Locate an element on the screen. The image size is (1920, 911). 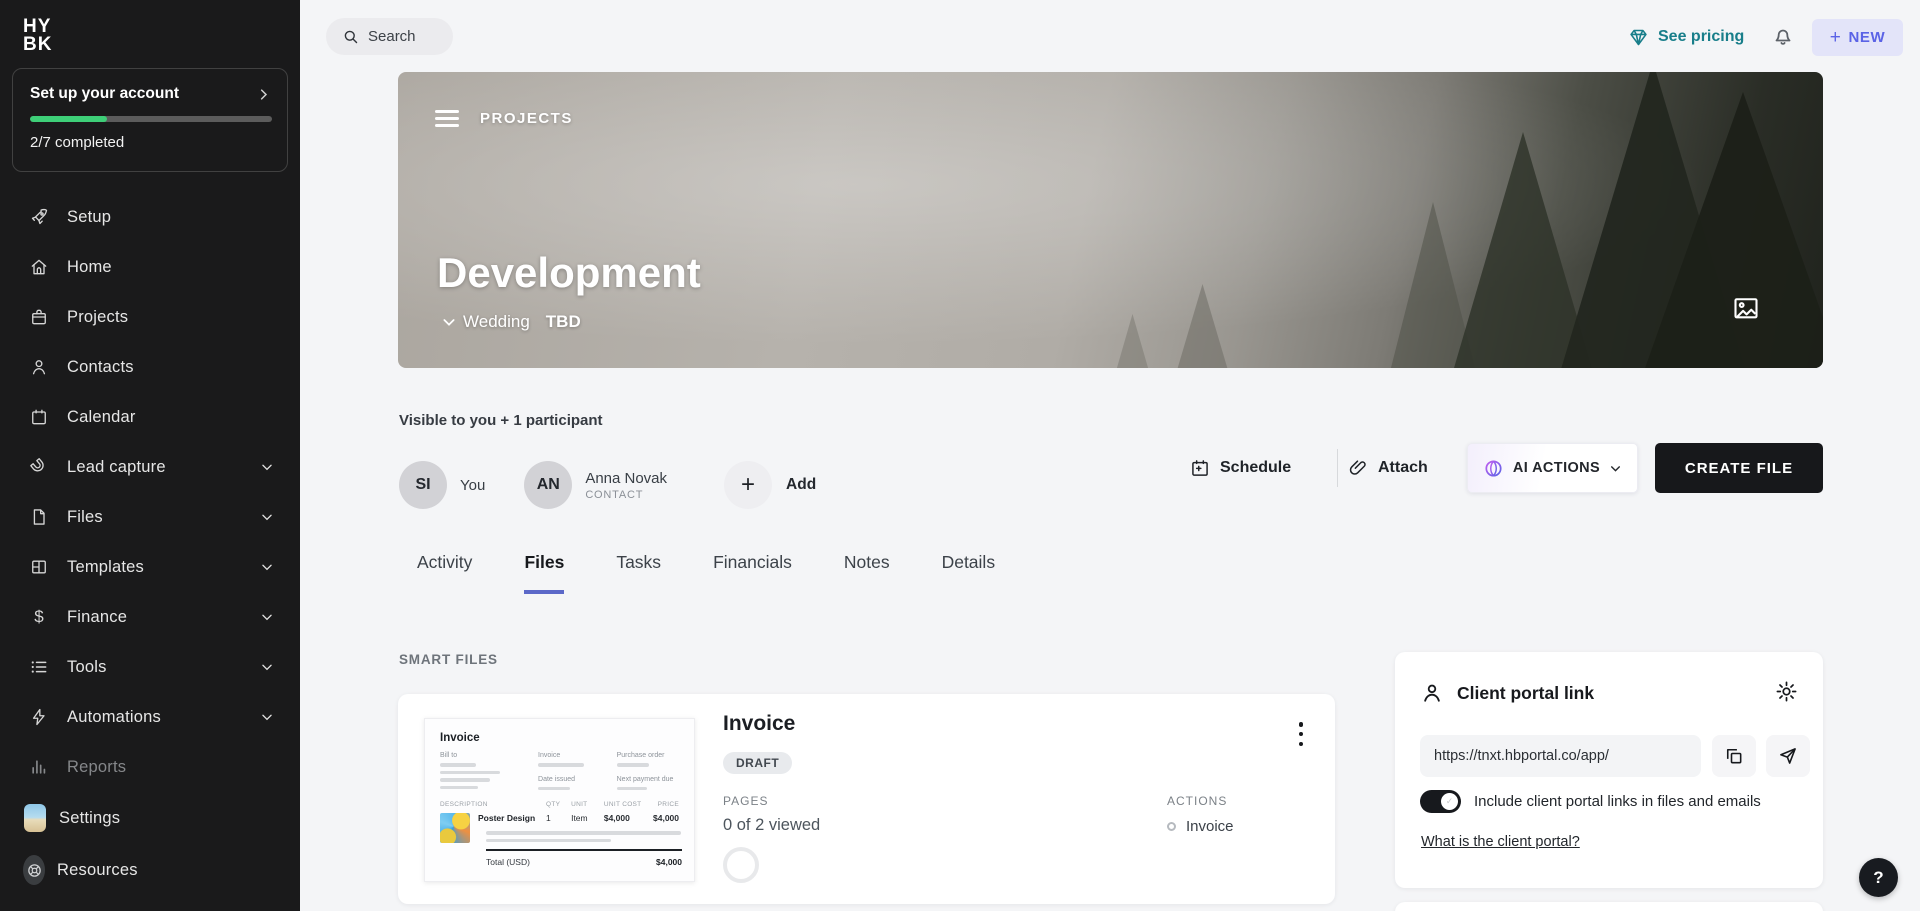
project-type-dropdown: Wedding TBD is located at coordinates (511, 322).